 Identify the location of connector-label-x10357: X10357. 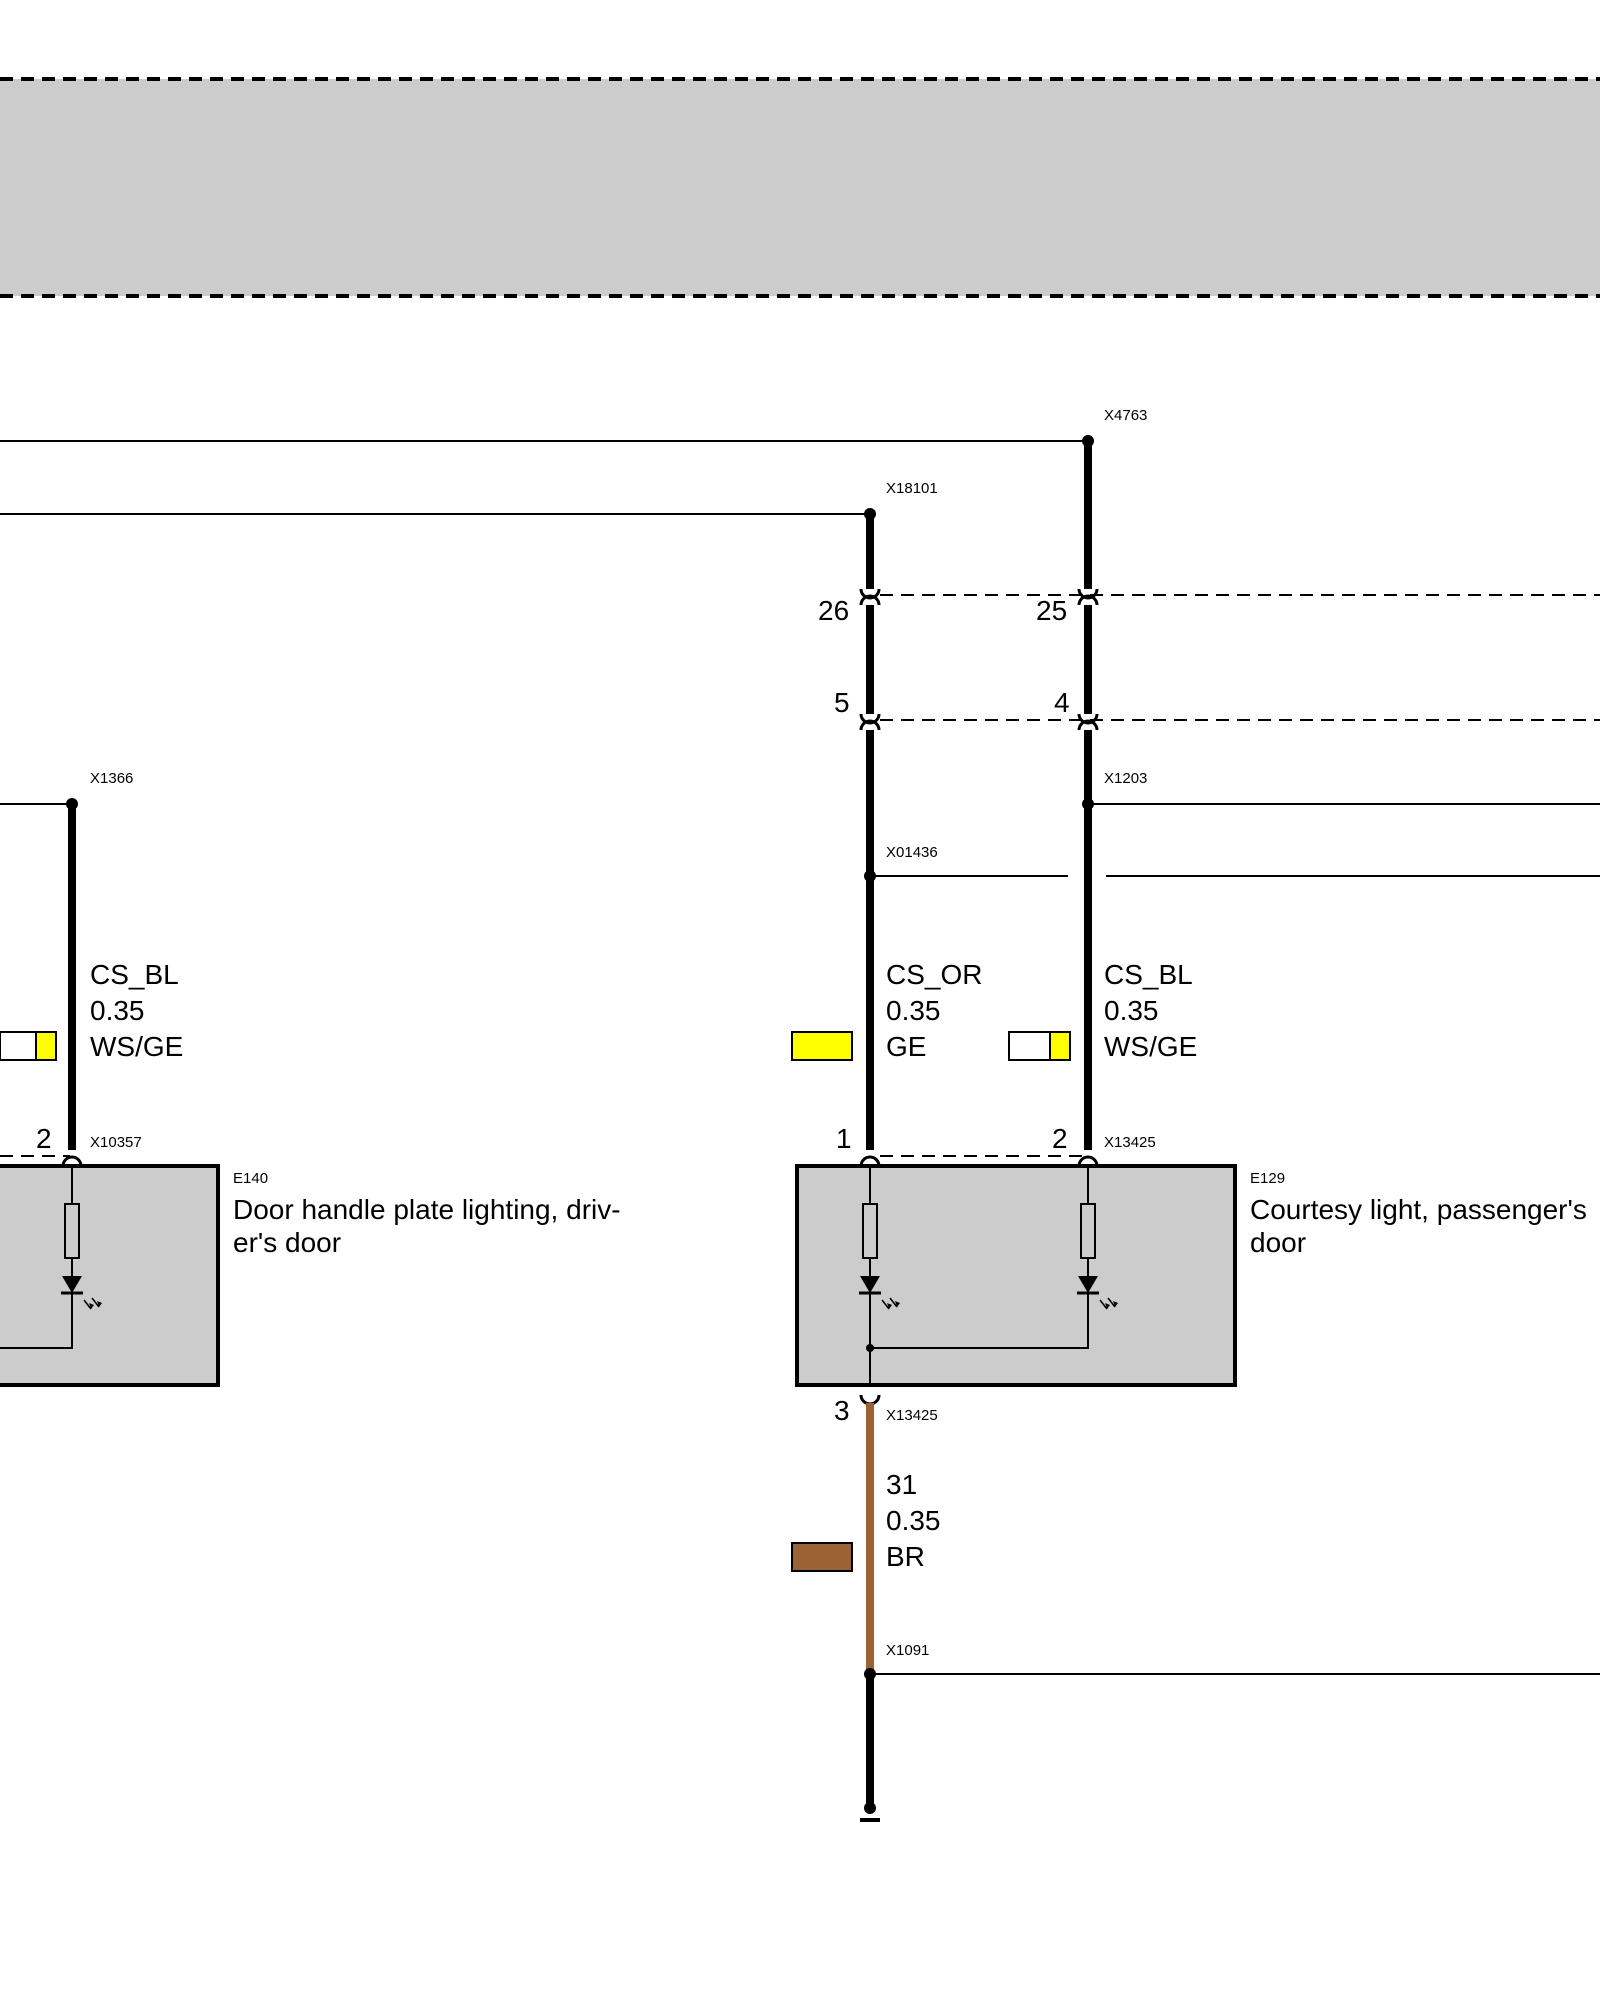
(116, 1142).